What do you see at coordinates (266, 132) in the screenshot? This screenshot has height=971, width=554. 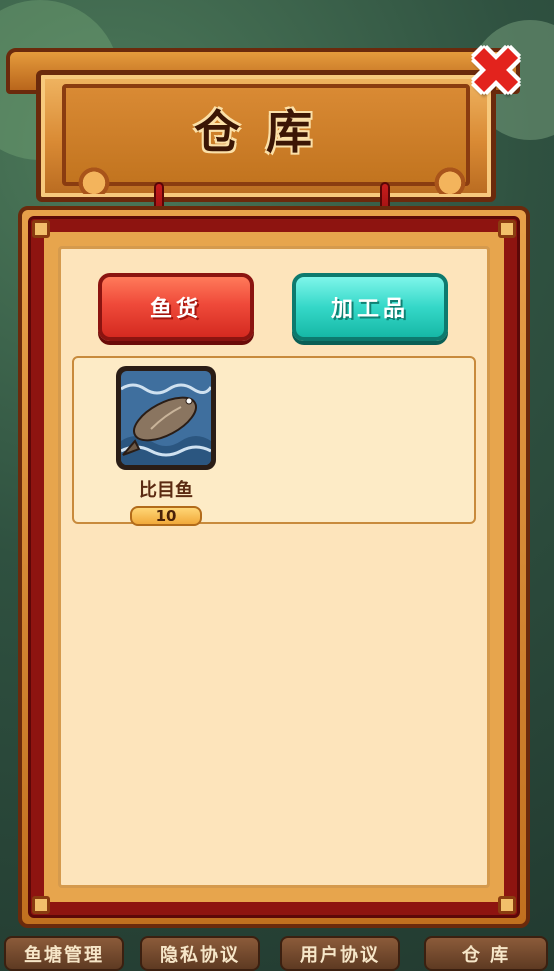 I see `page-title: 仓库` at bounding box center [266, 132].